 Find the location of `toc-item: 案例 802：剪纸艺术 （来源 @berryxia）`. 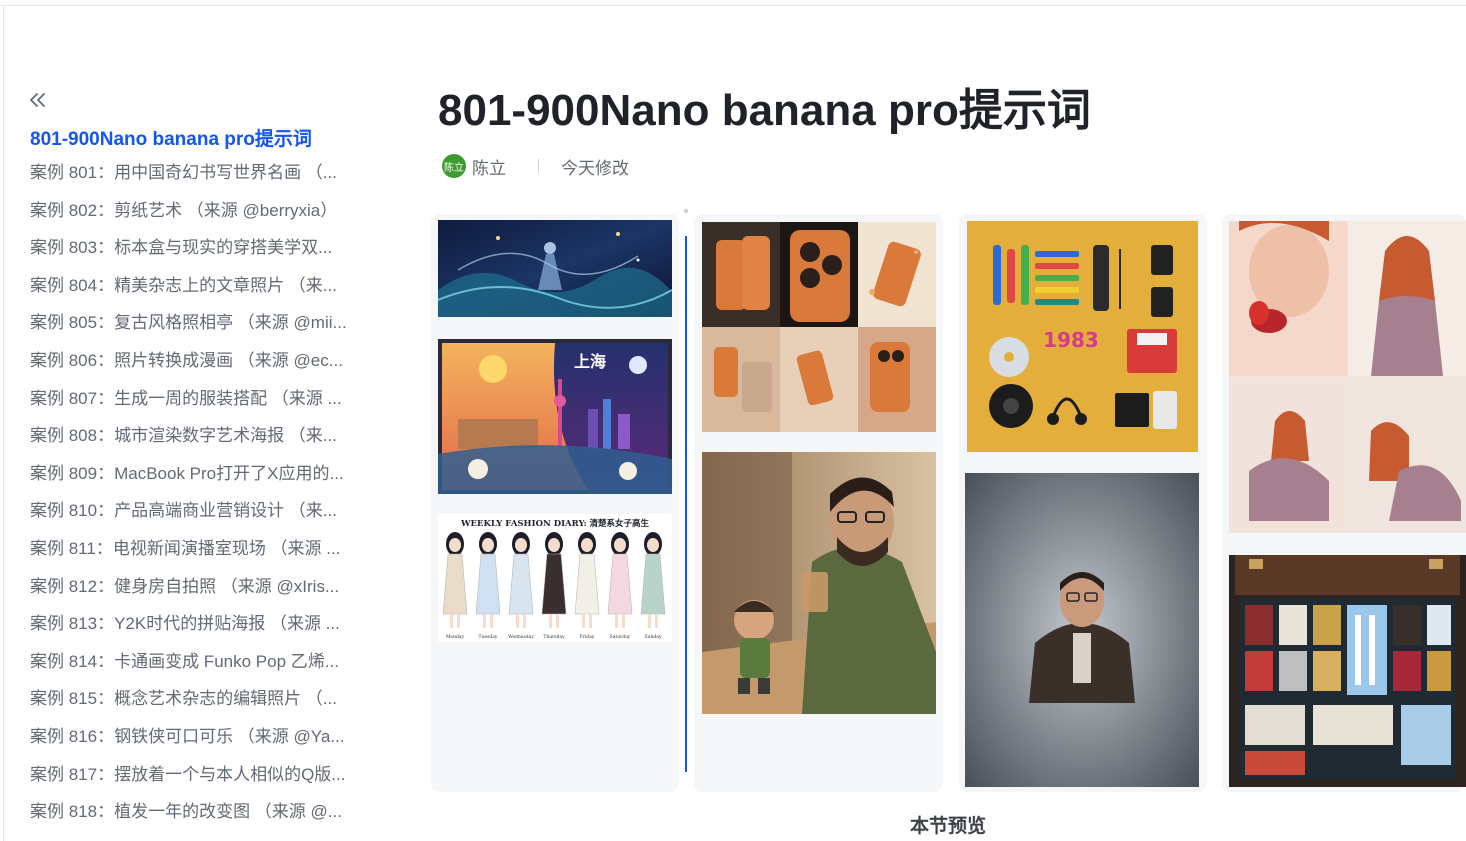

toc-item: 案例 802：剪纸艺术 （来源 @berryxia） is located at coordinates (200, 211).